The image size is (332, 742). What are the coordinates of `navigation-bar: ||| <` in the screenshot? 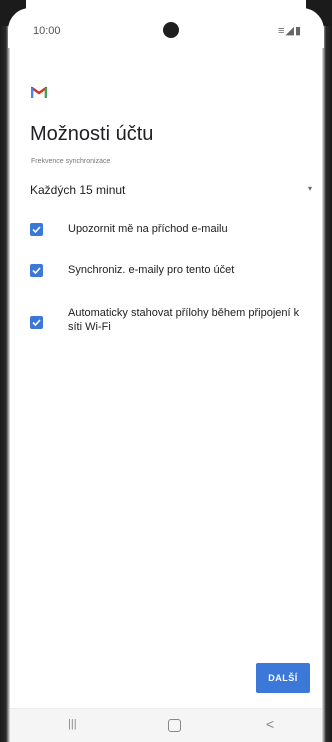 It's located at (166, 725).